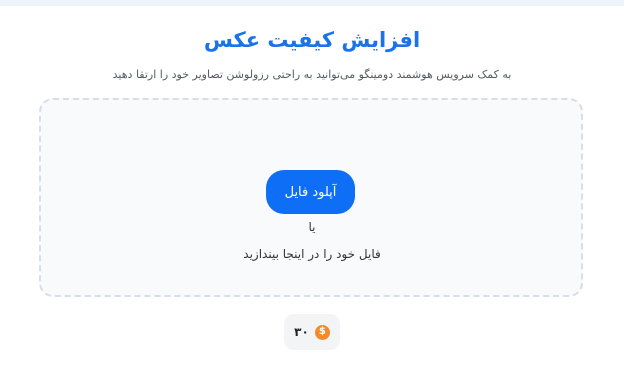 The height and width of the screenshot is (365, 624). I want to click on drop-instruction: فایل خود را در اینجا بیندازید, so click(312, 254).